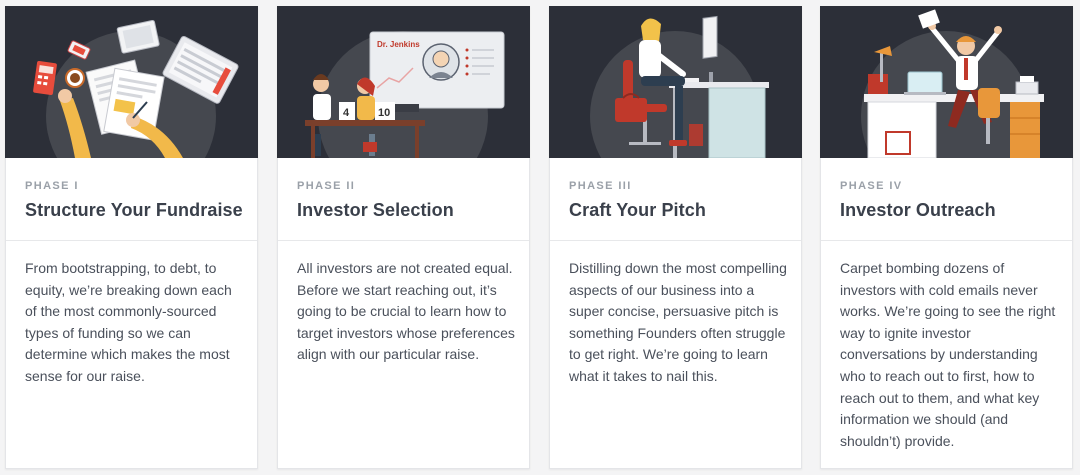 This screenshot has width=1080, height=475. Describe the element at coordinates (375, 210) in the screenshot. I see `card-title: Investor Selection` at that location.